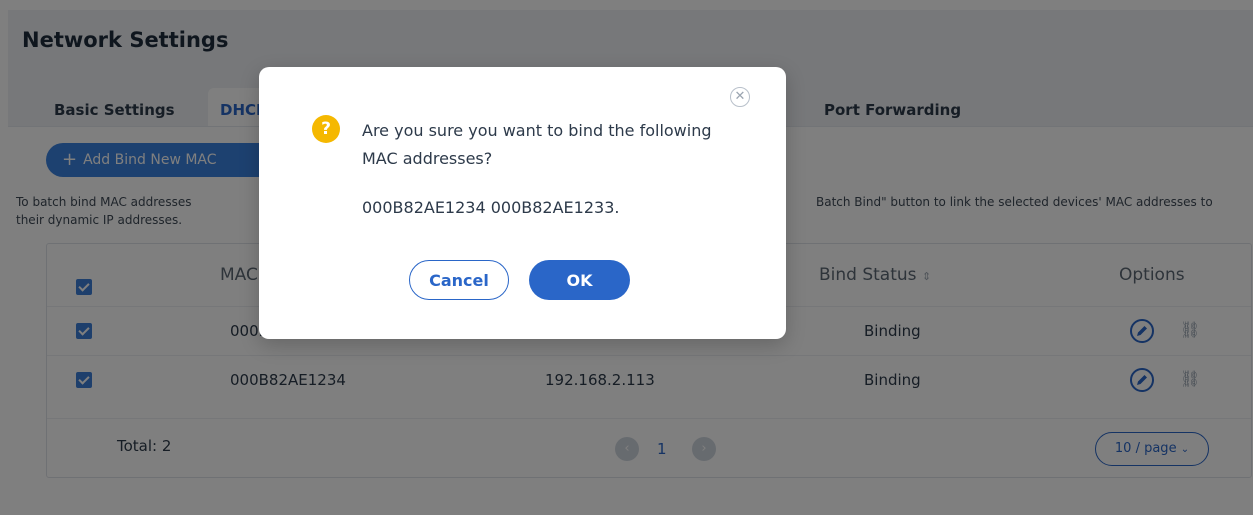  Describe the element at coordinates (740, 97) in the screenshot. I see `close-icon: ✕` at that location.